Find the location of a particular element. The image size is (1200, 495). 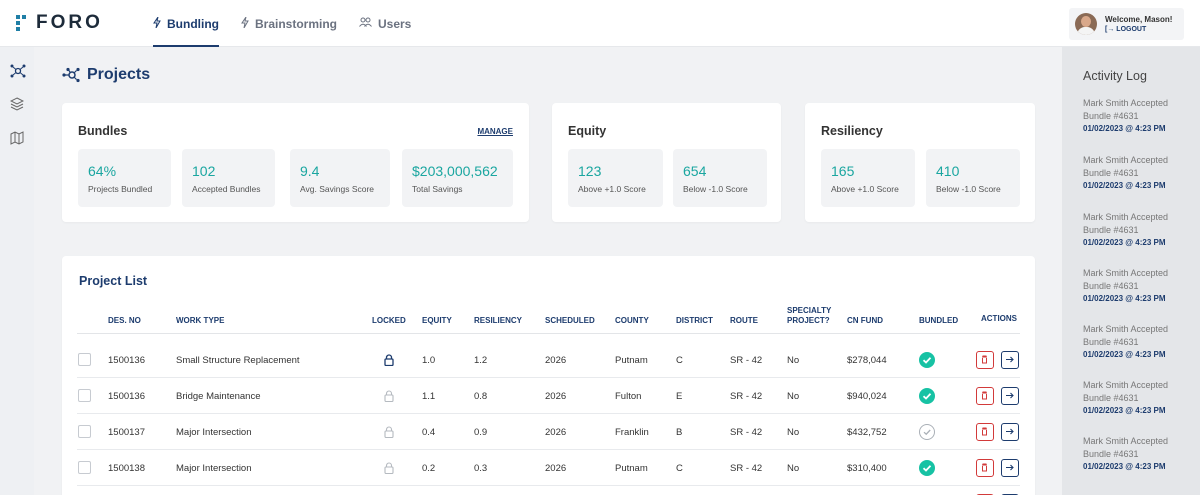

user-menu: Welcome, Mason! [→ LOGOUT is located at coordinates (1126, 24).